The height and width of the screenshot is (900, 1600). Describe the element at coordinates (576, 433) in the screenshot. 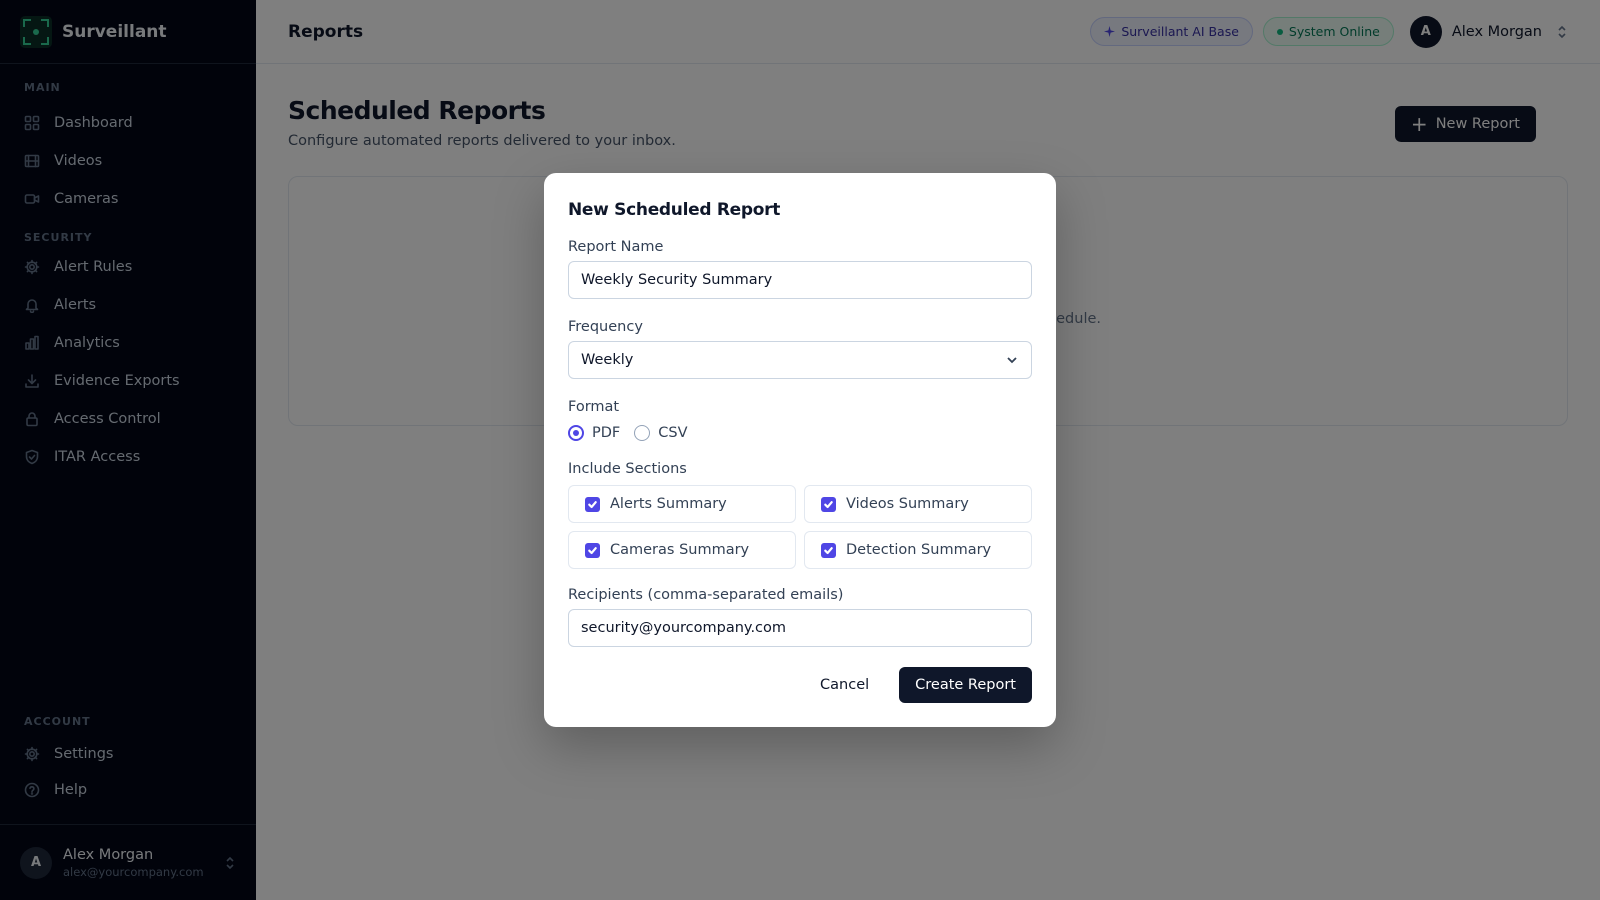

I see `format-radio-pdf` at that location.